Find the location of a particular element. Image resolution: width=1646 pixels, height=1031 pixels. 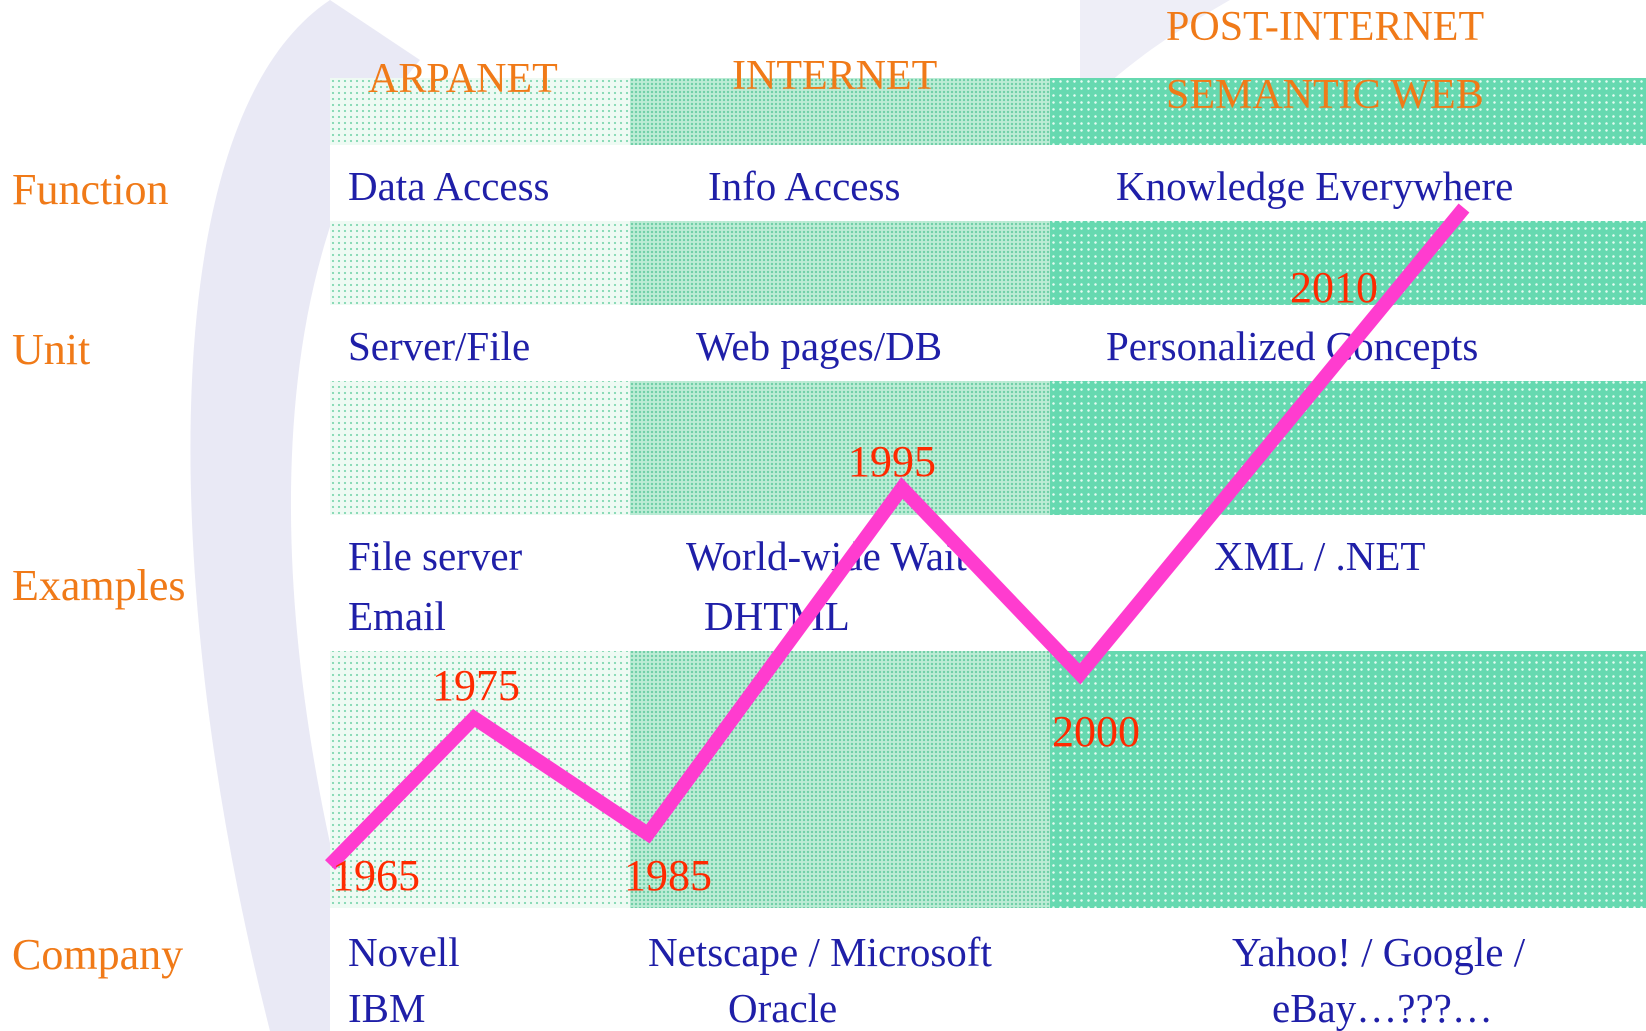

year-label-2000: 2000 is located at coordinates (1096, 731).